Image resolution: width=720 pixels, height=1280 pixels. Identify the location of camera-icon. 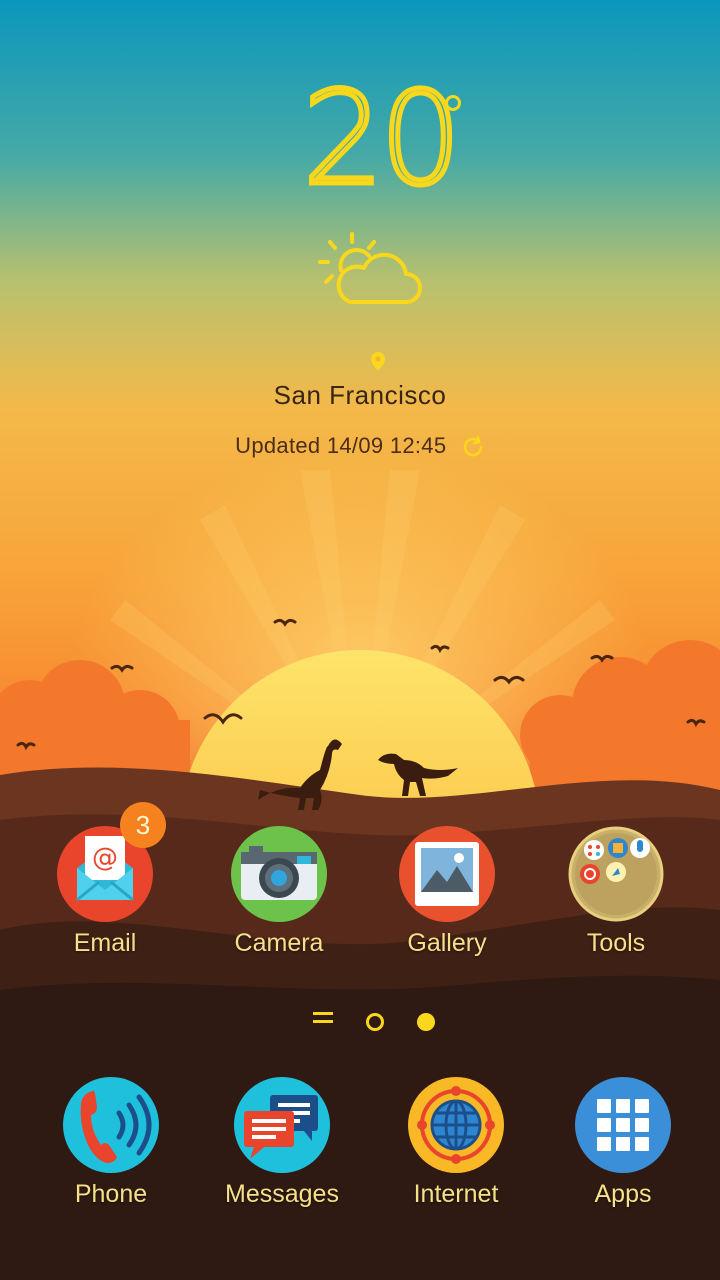
(279, 874).